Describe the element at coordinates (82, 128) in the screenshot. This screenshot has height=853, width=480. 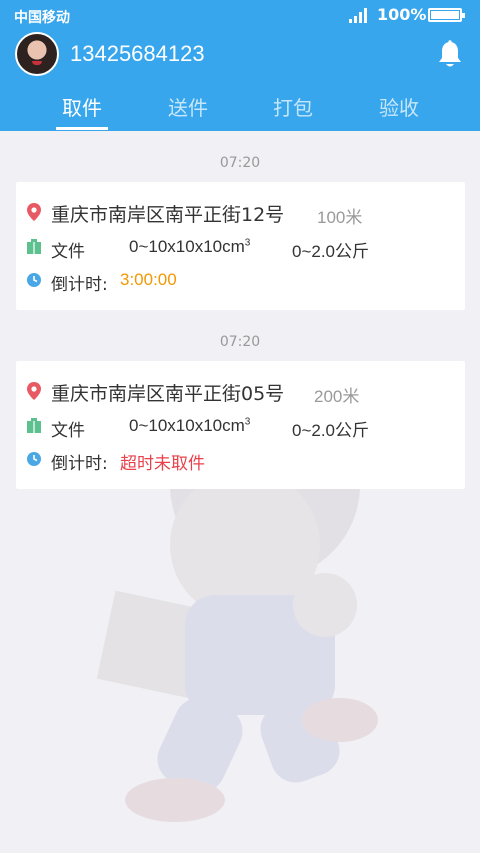
I see `active-tab-indicator` at that location.